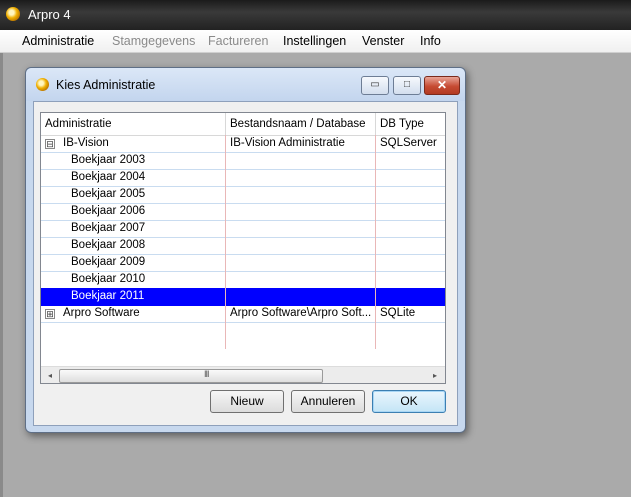 This screenshot has width=631, height=497. Describe the element at coordinates (108, 245) in the screenshot. I see `row-name: Boekjaar 2008` at that location.